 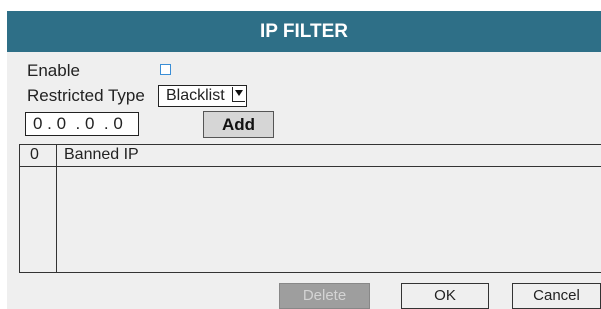 What do you see at coordinates (86, 95) in the screenshot?
I see `restricted-type-label: Restricted Type` at bounding box center [86, 95].